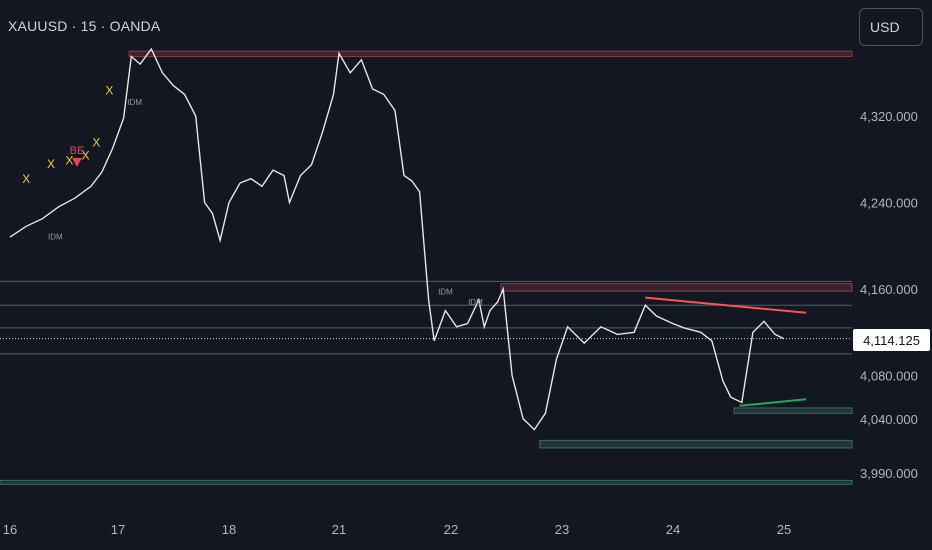  Describe the element at coordinates (118, 529) in the screenshot. I see `x-tick-label: 17` at that location.